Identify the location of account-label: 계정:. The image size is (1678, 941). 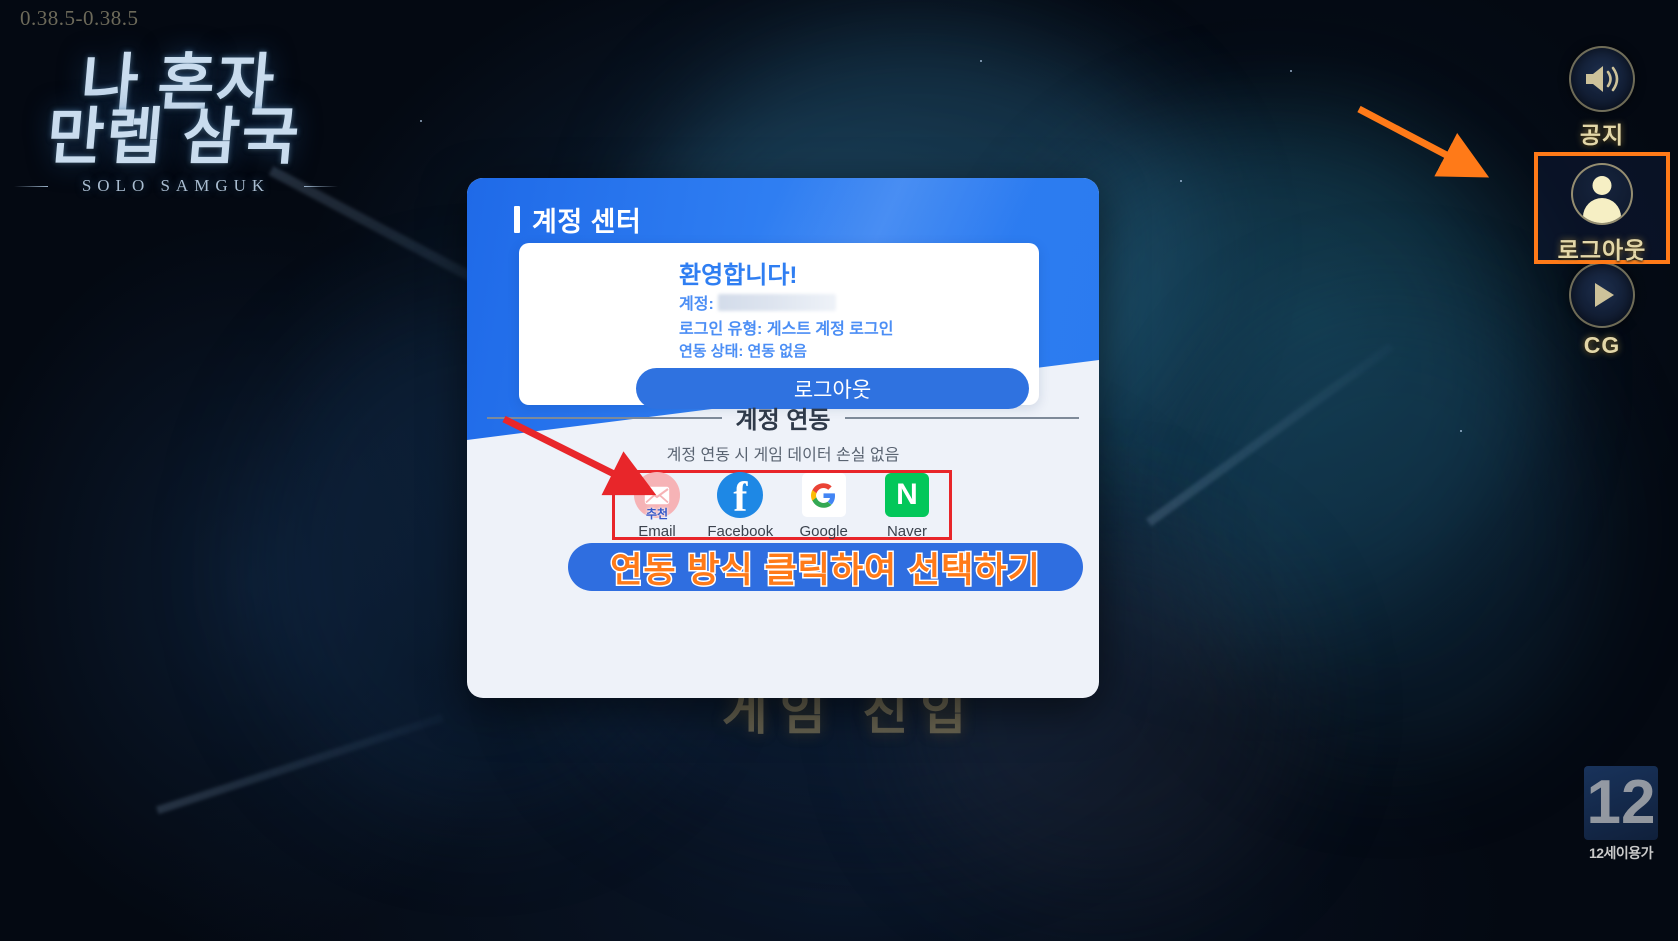
(696, 304).